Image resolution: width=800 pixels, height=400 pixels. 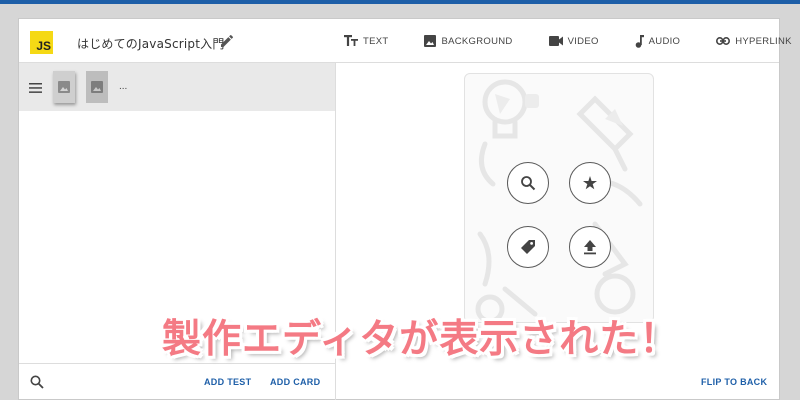 I want to click on card-back-thumbnail, so click(x=97, y=87).